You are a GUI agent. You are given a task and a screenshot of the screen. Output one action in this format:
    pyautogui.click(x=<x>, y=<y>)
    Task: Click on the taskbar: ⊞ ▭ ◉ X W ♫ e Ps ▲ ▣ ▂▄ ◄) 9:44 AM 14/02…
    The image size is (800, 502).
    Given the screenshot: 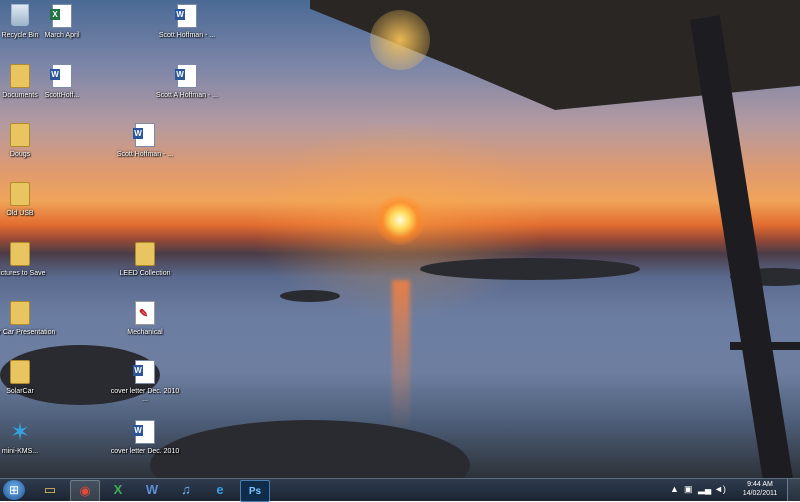 What is the action you would take?
    pyautogui.click(x=400, y=490)
    